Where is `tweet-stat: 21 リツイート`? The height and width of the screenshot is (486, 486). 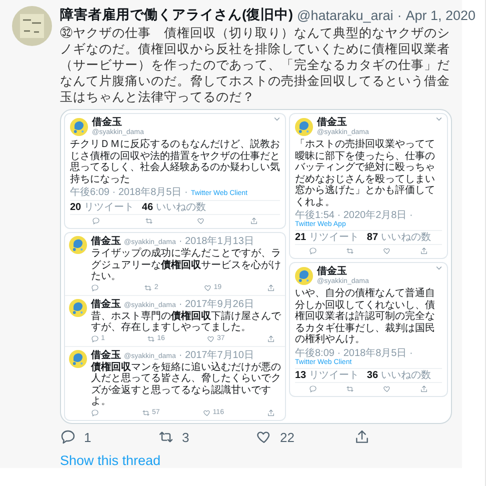
tweet-stat: 21 リツイート is located at coordinates (327, 237).